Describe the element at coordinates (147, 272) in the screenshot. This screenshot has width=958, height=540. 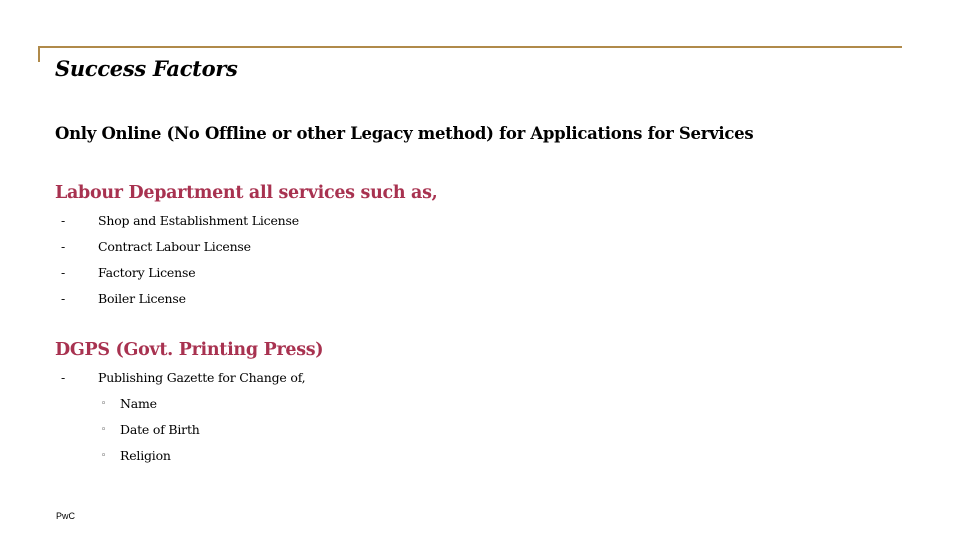
I see `list-item: Factory License` at that location.